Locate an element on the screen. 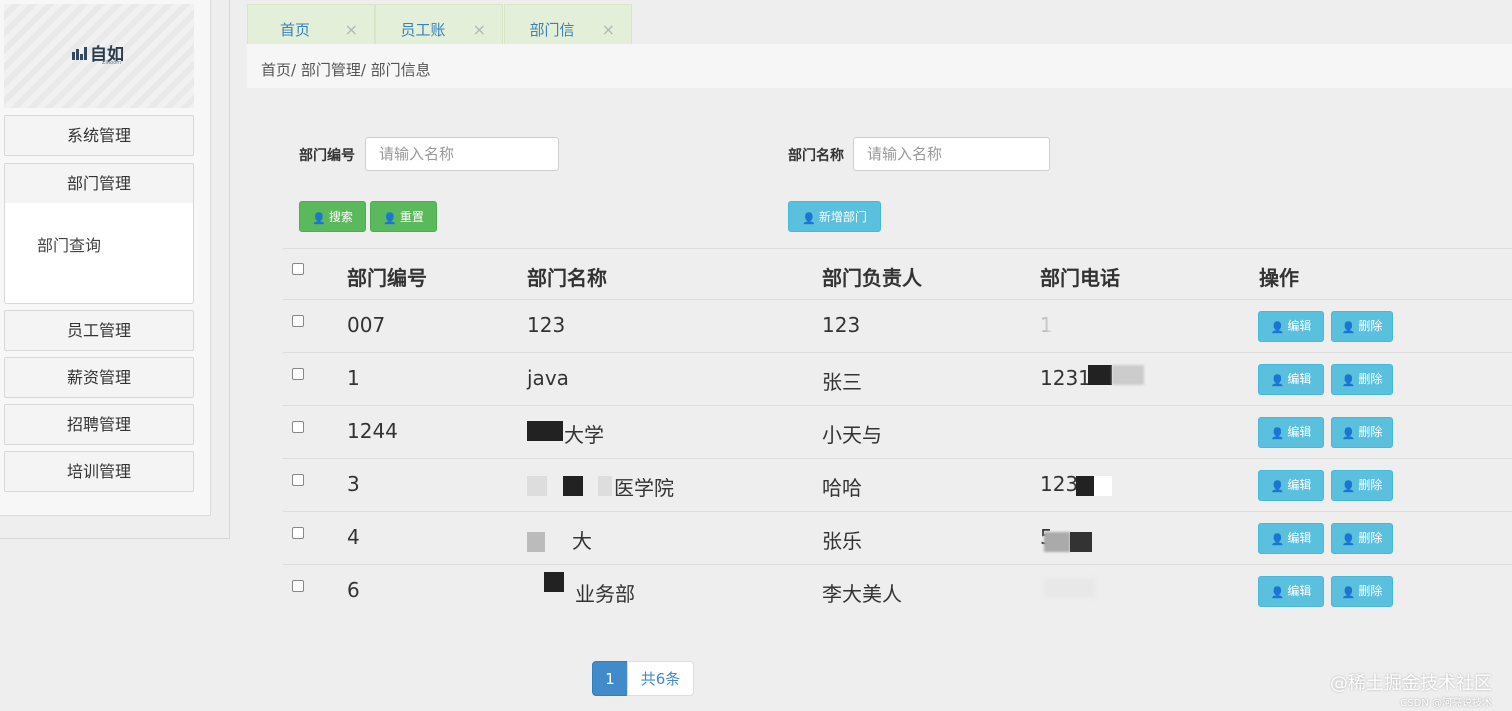  sidebar-item-training: 培训管理 is located at coordinates (99, 471).